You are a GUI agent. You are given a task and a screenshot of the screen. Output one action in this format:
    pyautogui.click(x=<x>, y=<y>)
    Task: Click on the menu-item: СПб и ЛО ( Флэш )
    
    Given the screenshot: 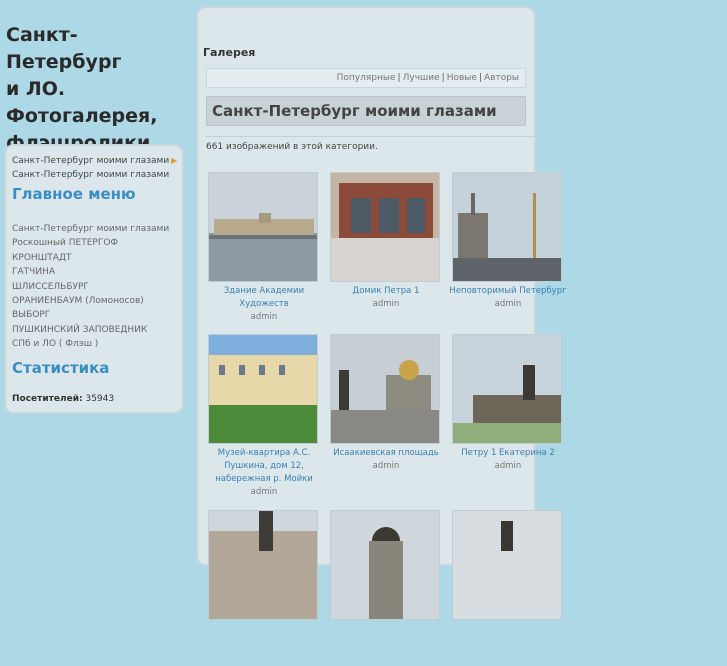 What is the action you would take?
    pyautogui.click(x=94, y=344)
    